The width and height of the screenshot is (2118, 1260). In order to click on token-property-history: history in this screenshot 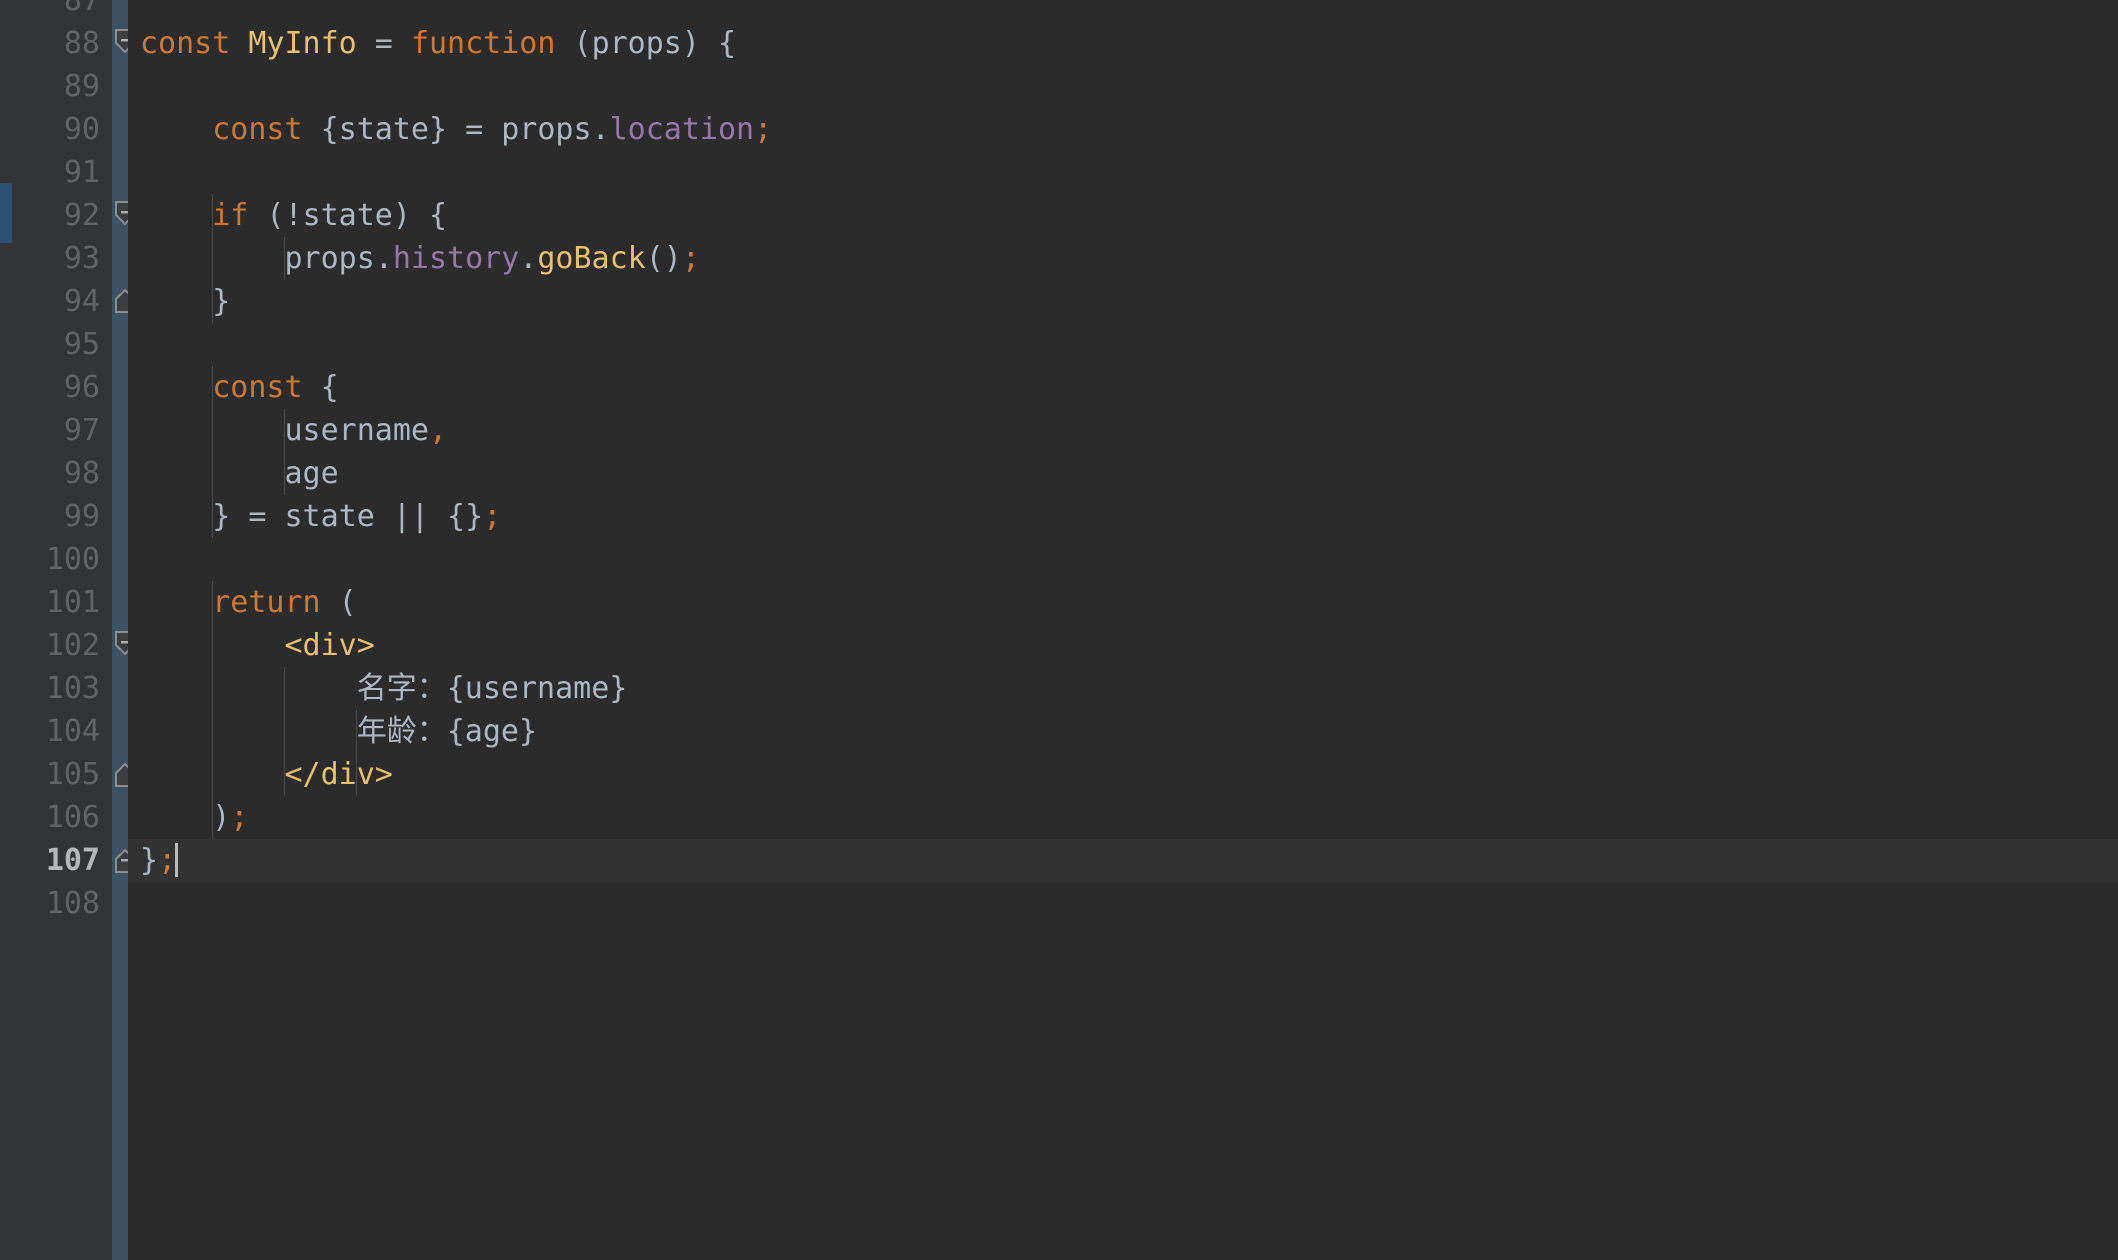, I will do `click(456, 258)`.